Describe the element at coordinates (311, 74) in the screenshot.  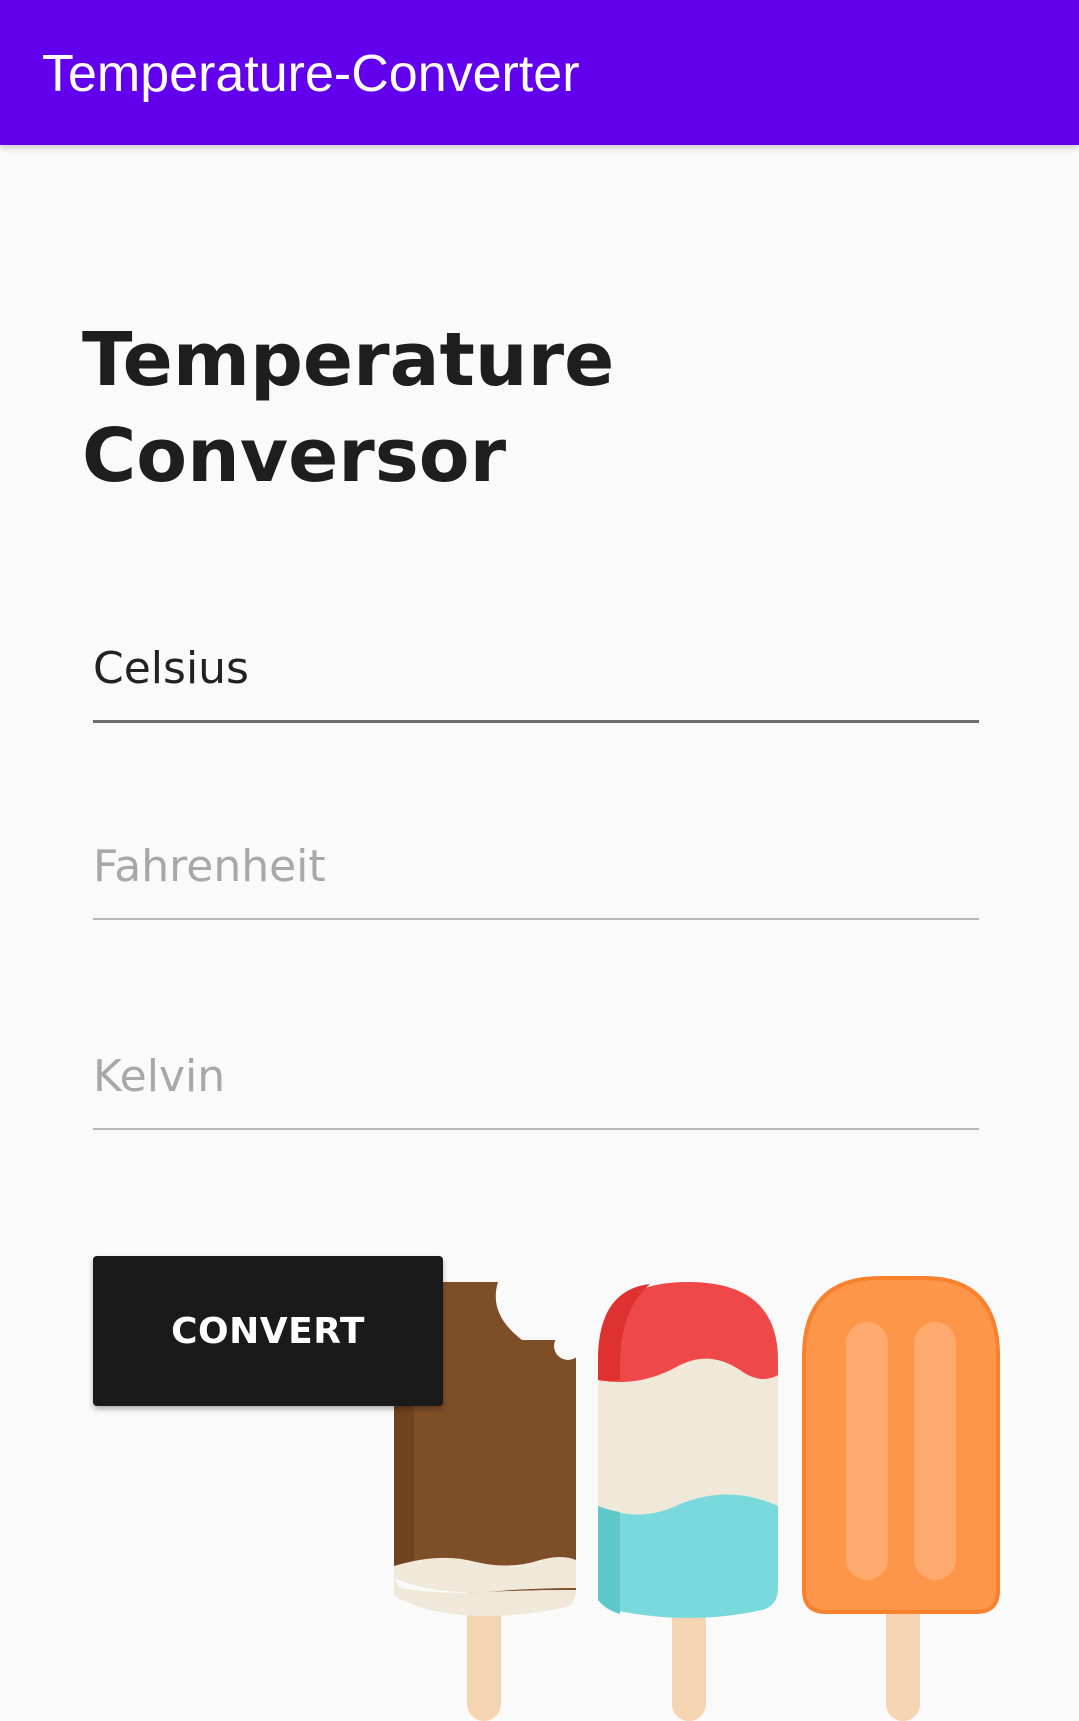
I see `app-title: Temperature-Converter` at that location.